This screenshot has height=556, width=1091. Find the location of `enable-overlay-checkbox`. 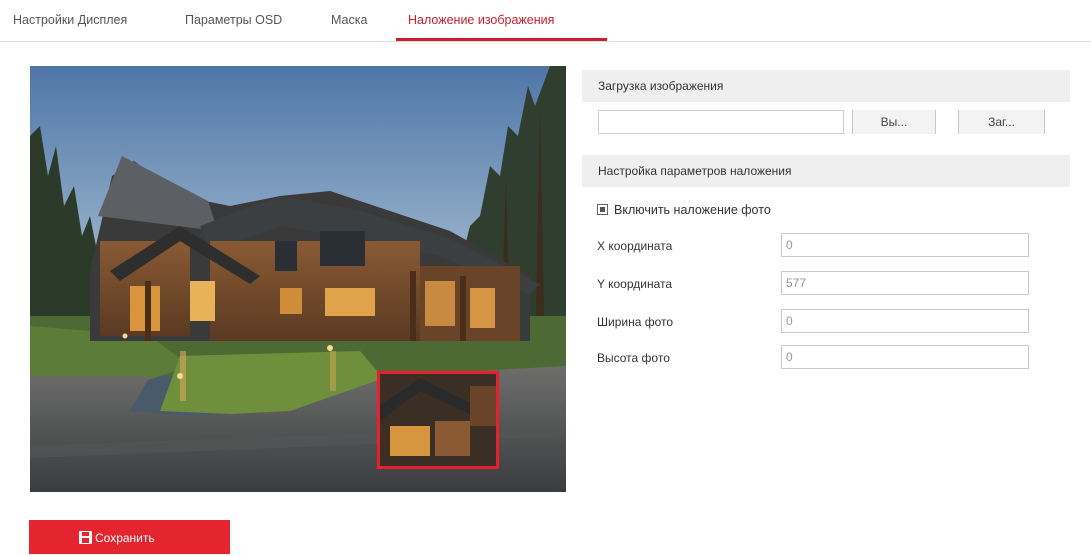

enable-overlay-checkbox is located at coordinates (602, 209).